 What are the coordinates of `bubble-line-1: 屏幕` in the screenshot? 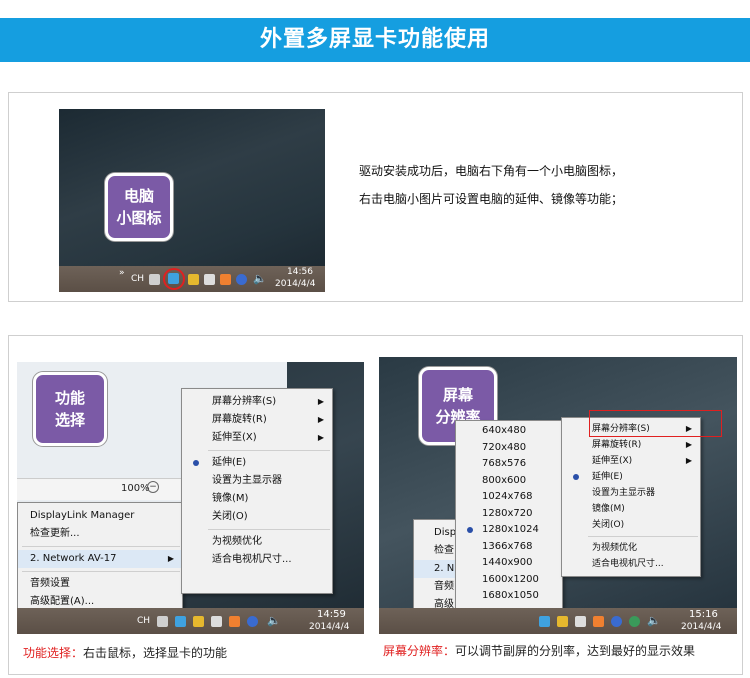 It's located at (457, 395).